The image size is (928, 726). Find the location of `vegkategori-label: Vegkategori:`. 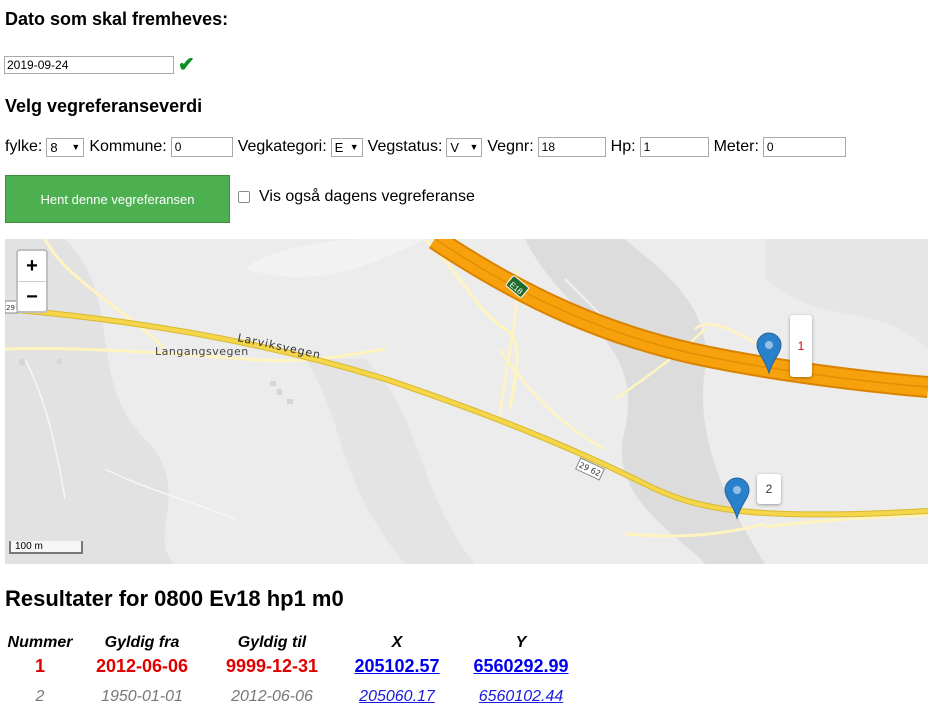

vegkategori-label: Vegkategori: is located at coordinates (282, 146).